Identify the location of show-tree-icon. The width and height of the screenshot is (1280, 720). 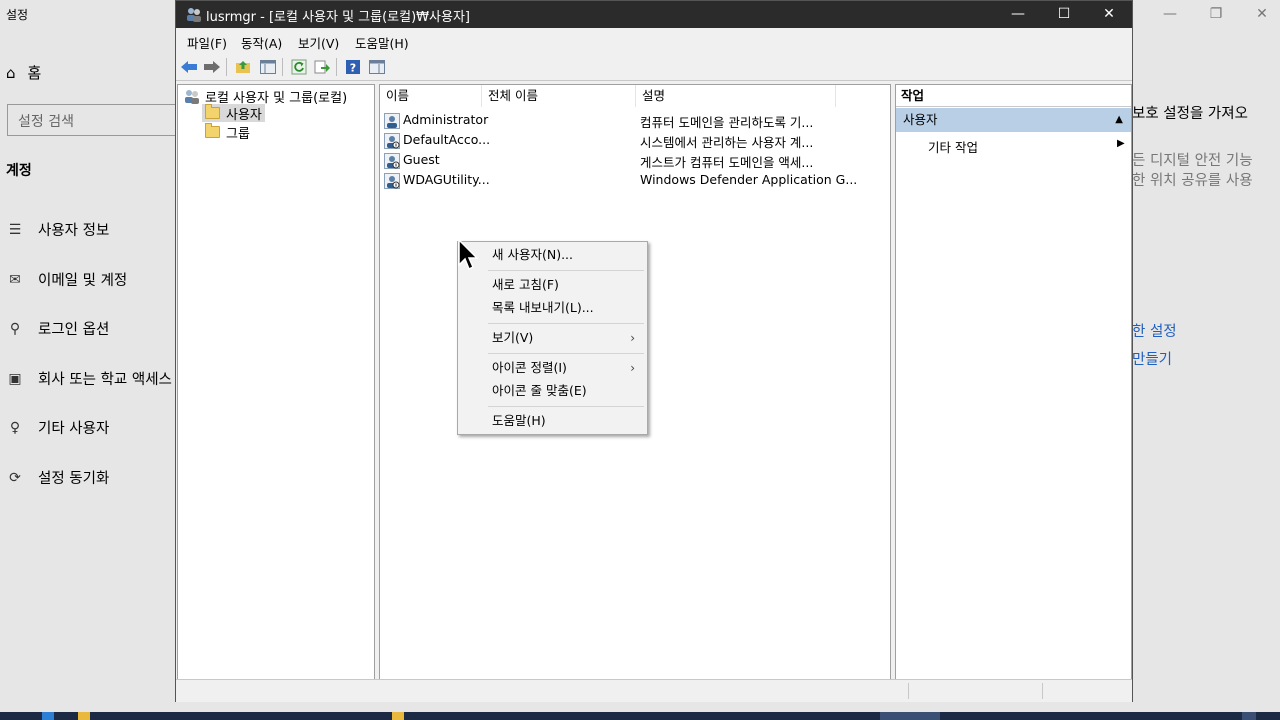
(268, 67).